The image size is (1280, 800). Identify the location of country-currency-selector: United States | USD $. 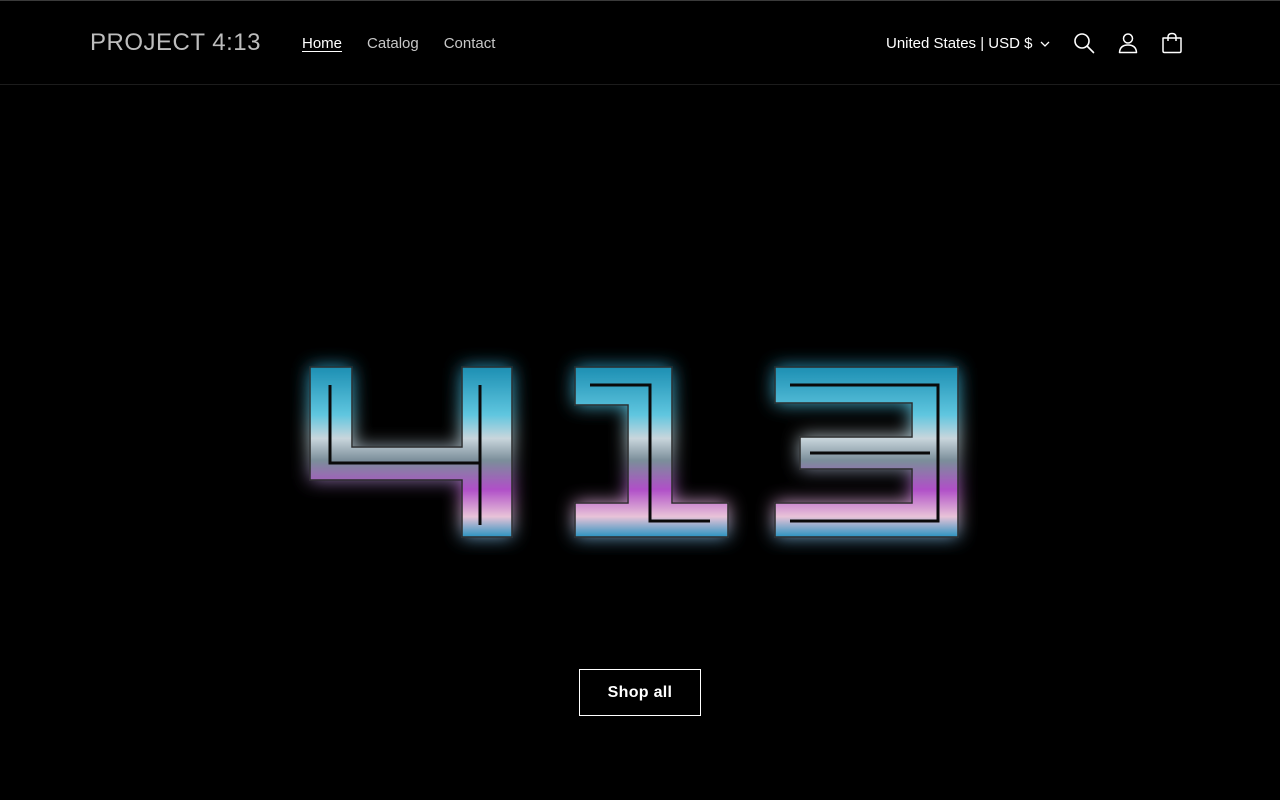
(968, 44).